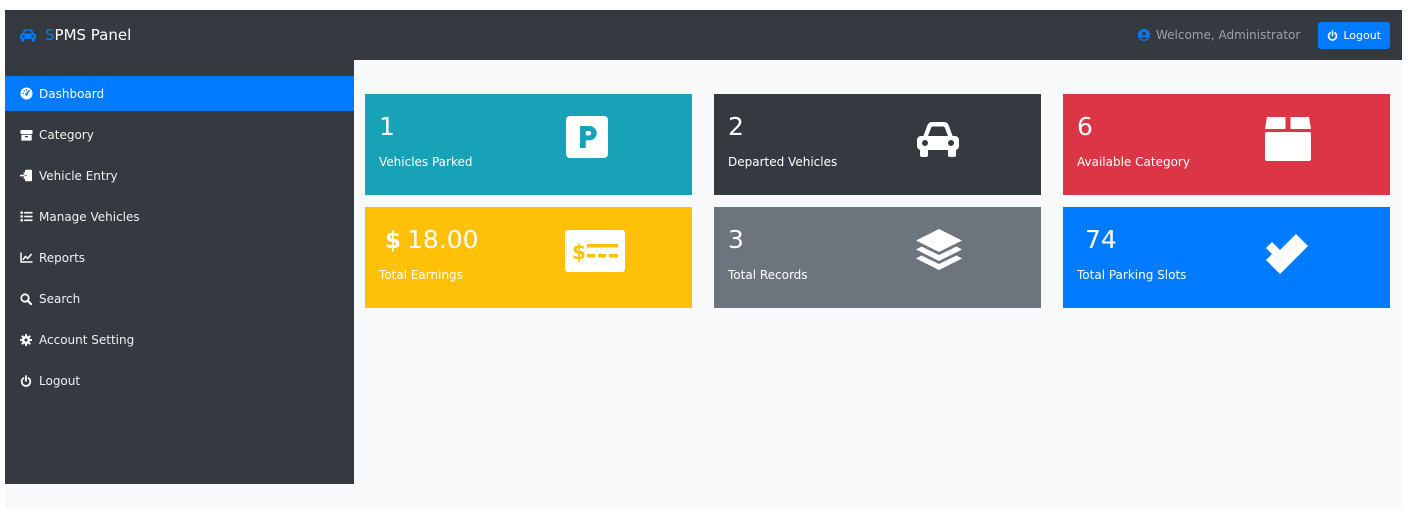 The width and height of the screenshot is (1407, 509). I want to click on category-icon, so click(26, 135).